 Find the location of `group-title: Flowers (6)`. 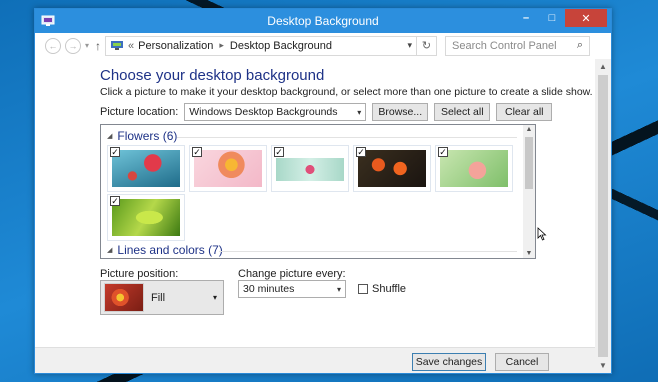

group-title: Flowers (6) is located at coordinates (147, 136).